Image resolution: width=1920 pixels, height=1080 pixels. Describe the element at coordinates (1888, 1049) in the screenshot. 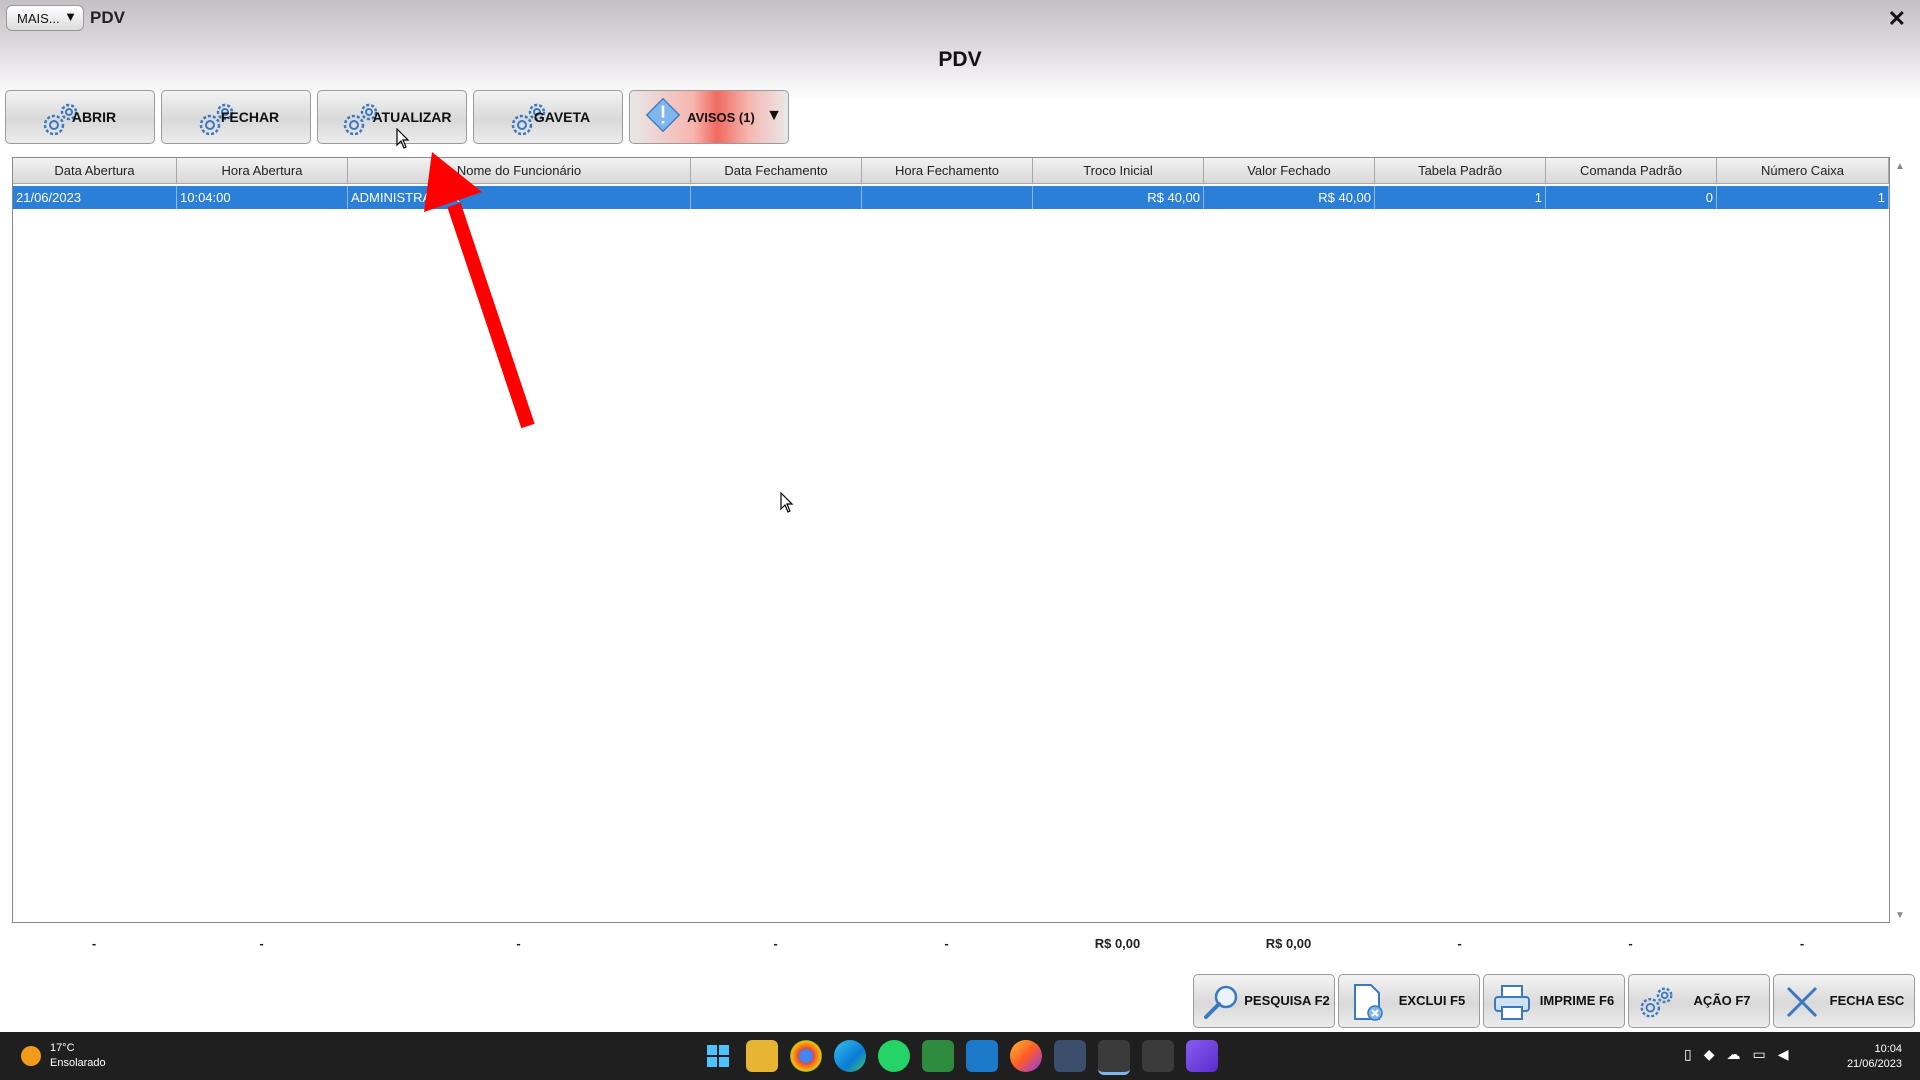

I see `clock-time: 10:04` at that location.